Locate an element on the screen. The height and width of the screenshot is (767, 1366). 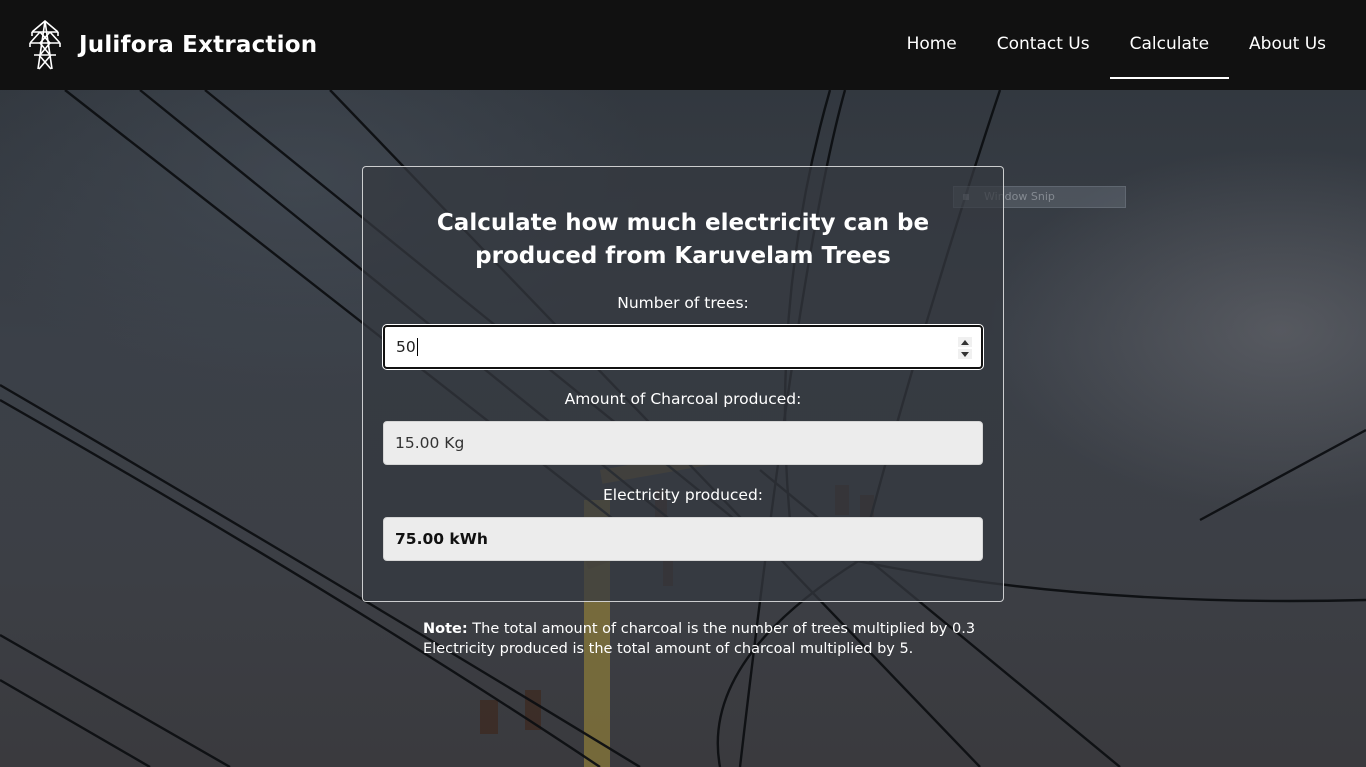
electricity-output: 75.00 kWh is located at coordinates (683, 539).